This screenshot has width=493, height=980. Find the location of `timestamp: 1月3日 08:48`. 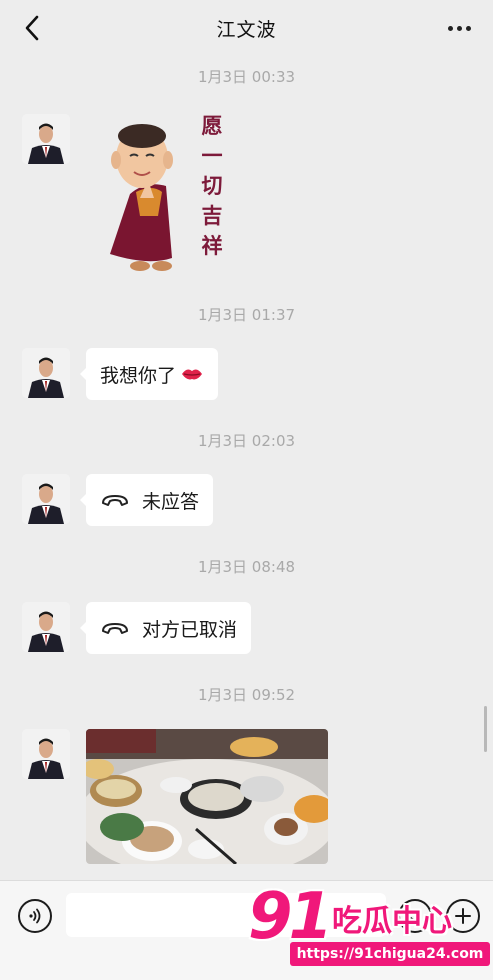

timestamp: 1月3日 08:48 is located at coordinates (246, 567).